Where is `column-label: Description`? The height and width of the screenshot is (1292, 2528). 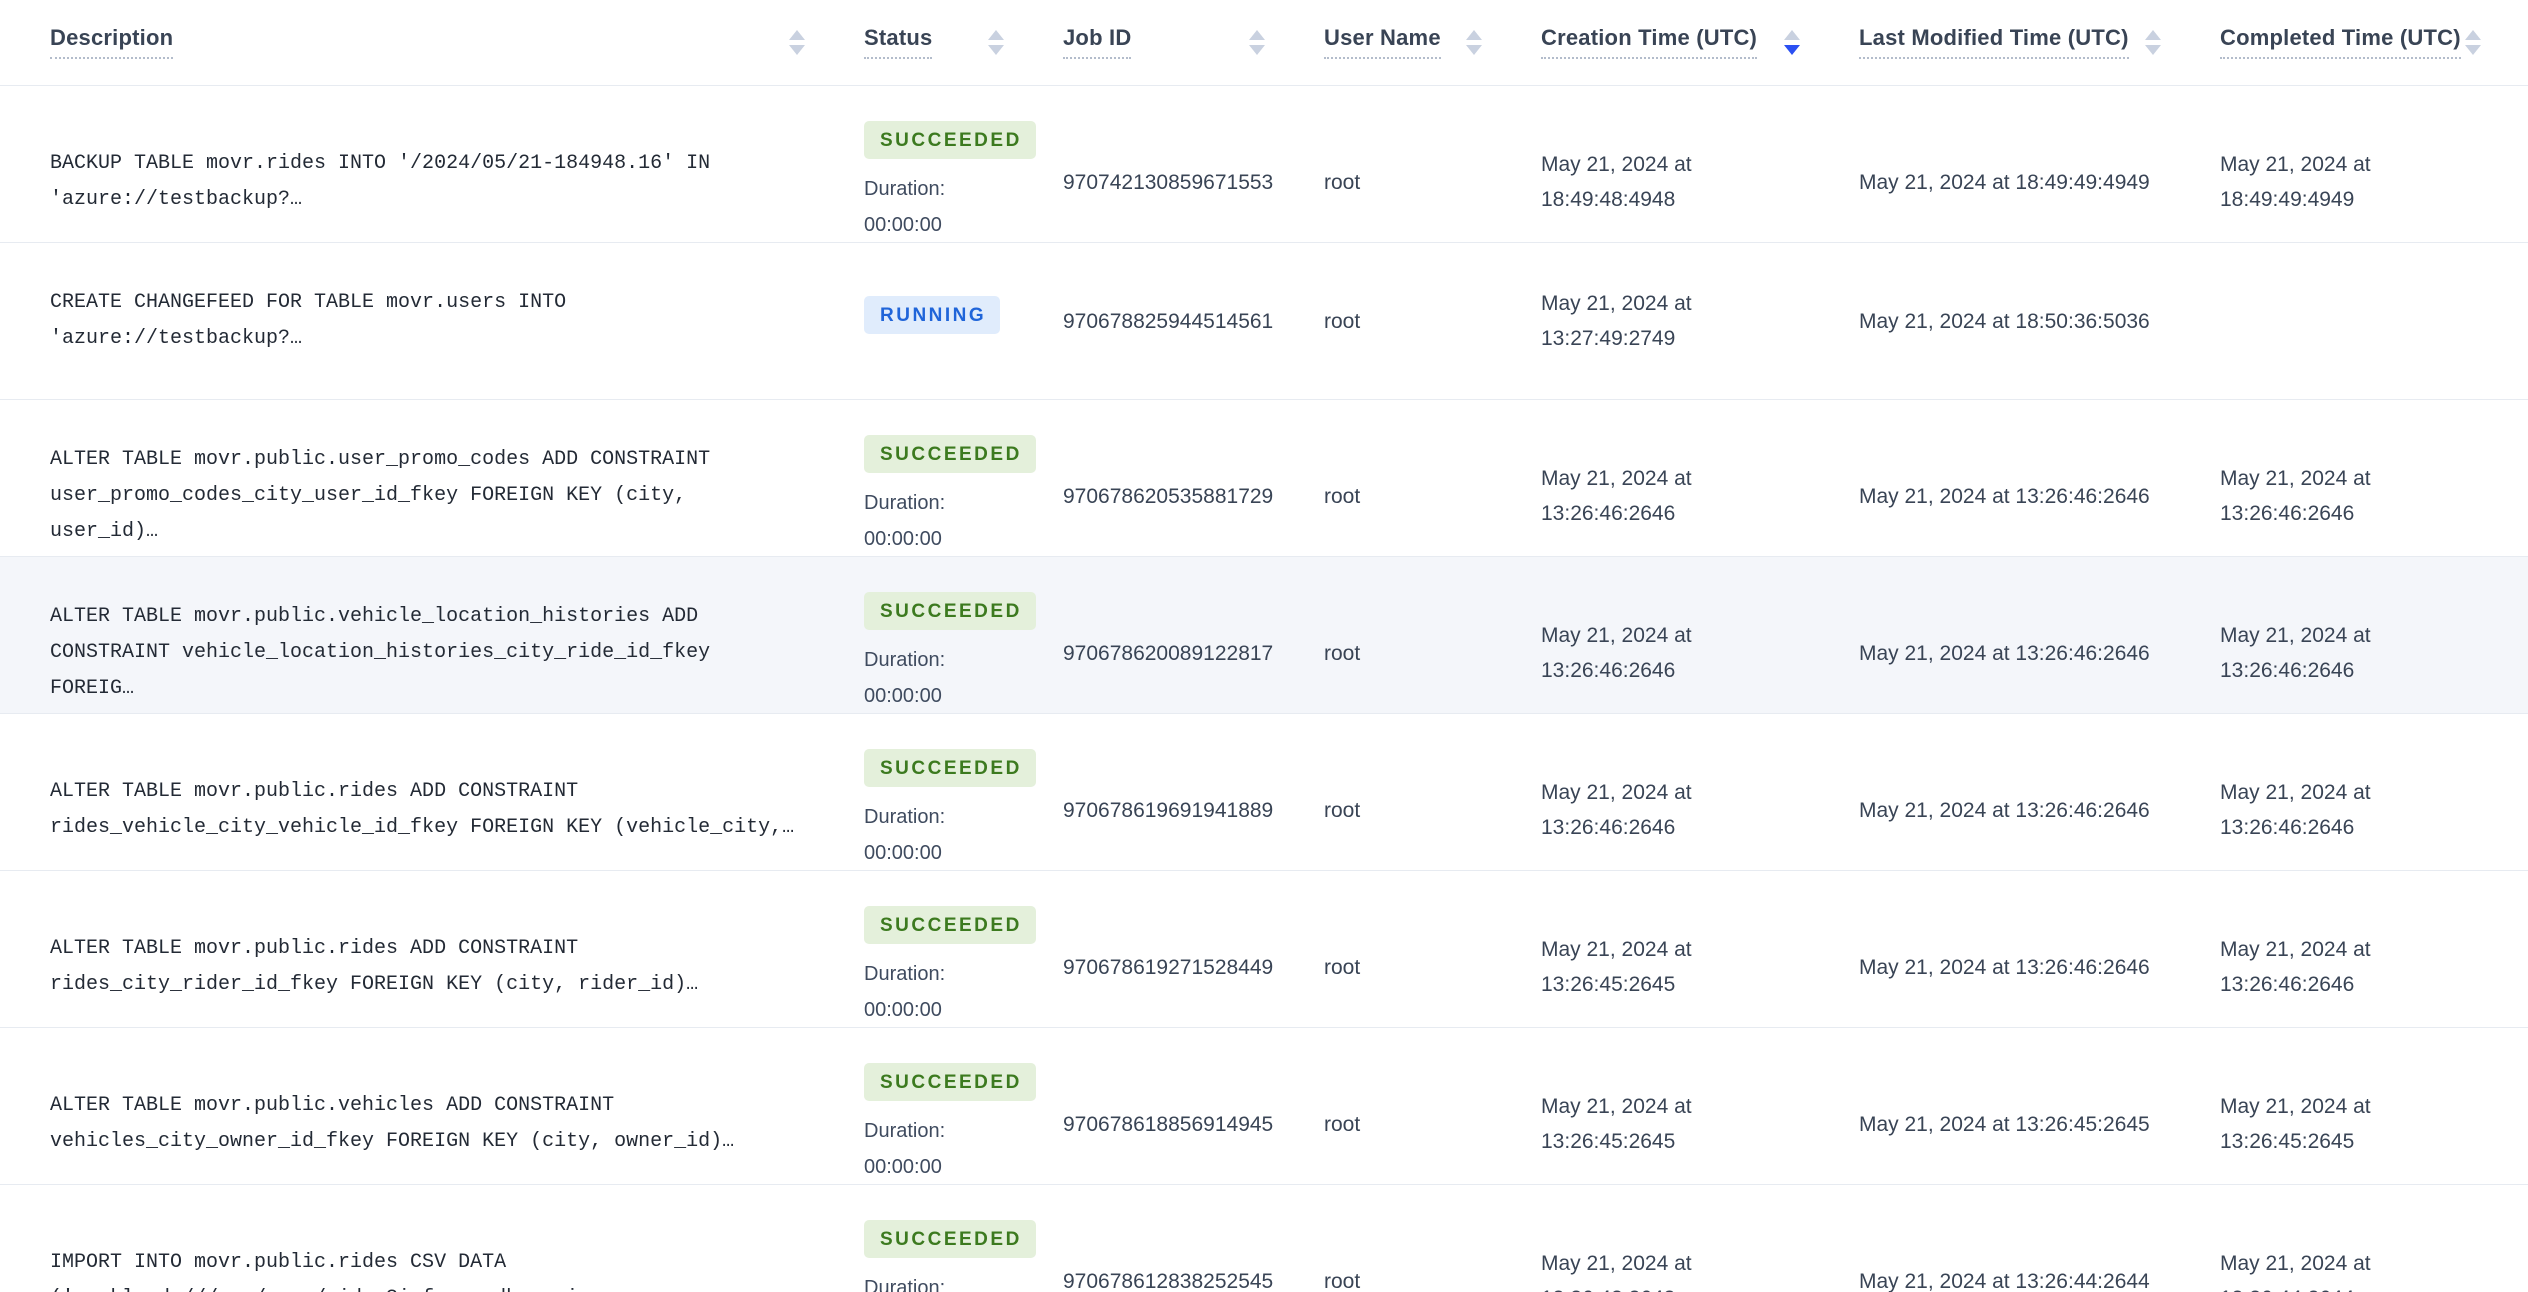
column-label: Description is located at coordinates (112, 42).